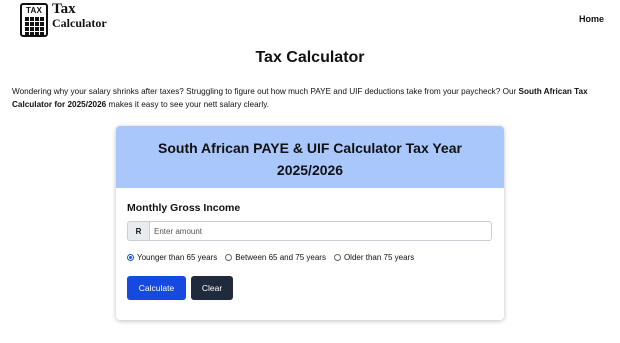  I want to click on calculate-button: Calculate, so click(156, 288).